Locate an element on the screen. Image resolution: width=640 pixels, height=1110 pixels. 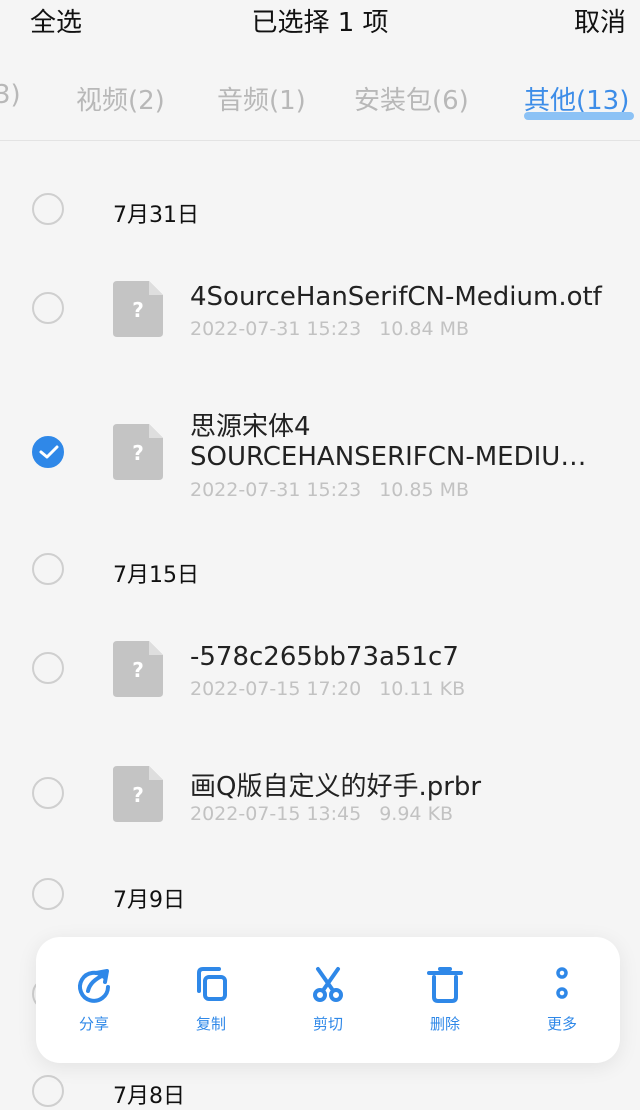
check-icon is located at coordinates (49, 452).